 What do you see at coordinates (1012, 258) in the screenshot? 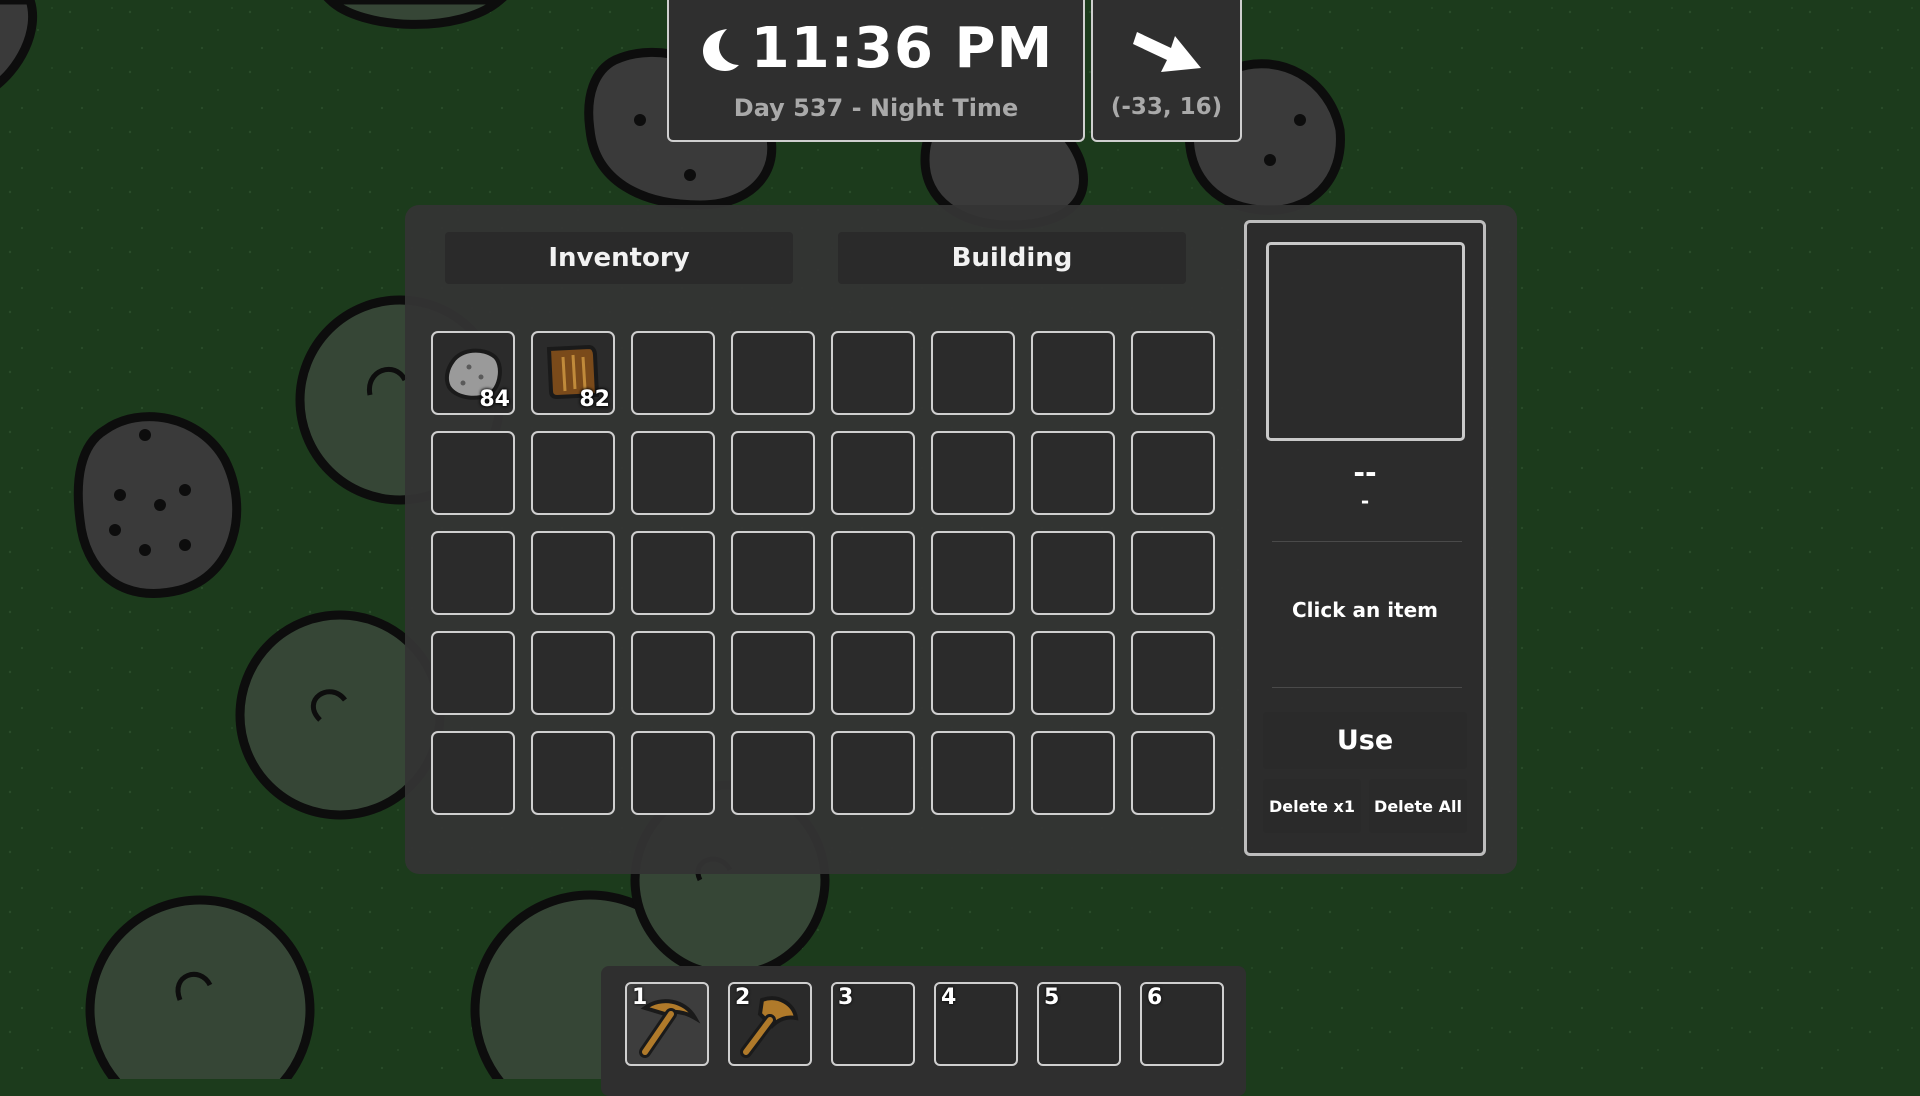
I see `tab-building: Building` at bounding box center [1012, 258].